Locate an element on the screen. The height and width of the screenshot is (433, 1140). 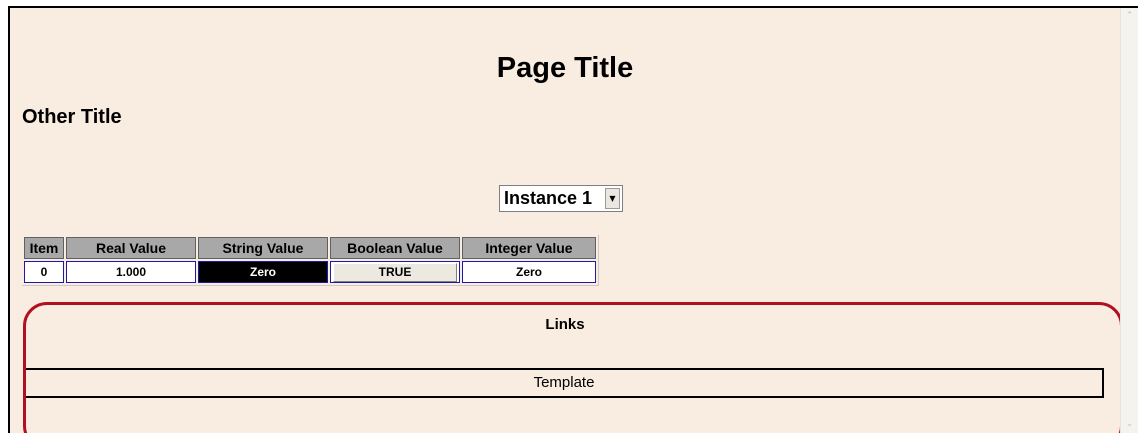
integer-value-cell: Zero is located at coordinates (529, 272).